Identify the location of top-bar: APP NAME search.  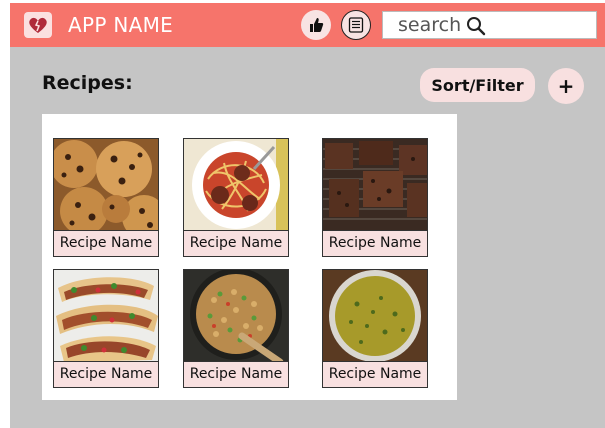
(307, 25).